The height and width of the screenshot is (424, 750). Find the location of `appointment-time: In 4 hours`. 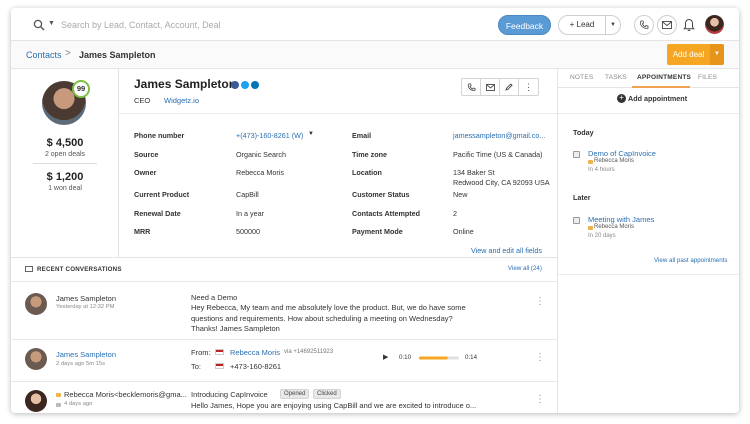

appointment-time: In 4 hours is located at coordinates (601, 170).